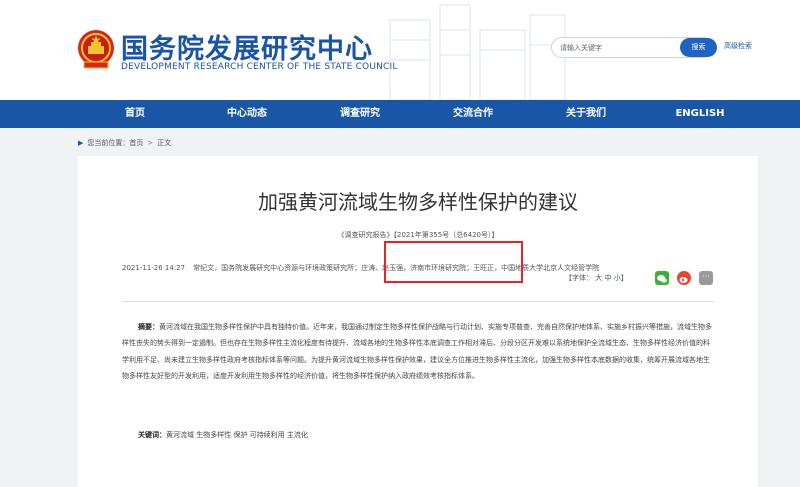 The width and height of the screenshot is (800, 487). What do you see at coordinates (477, 52) in the screenshot?
I see `building-skyline-decoration` at bounding box center [477, 52].